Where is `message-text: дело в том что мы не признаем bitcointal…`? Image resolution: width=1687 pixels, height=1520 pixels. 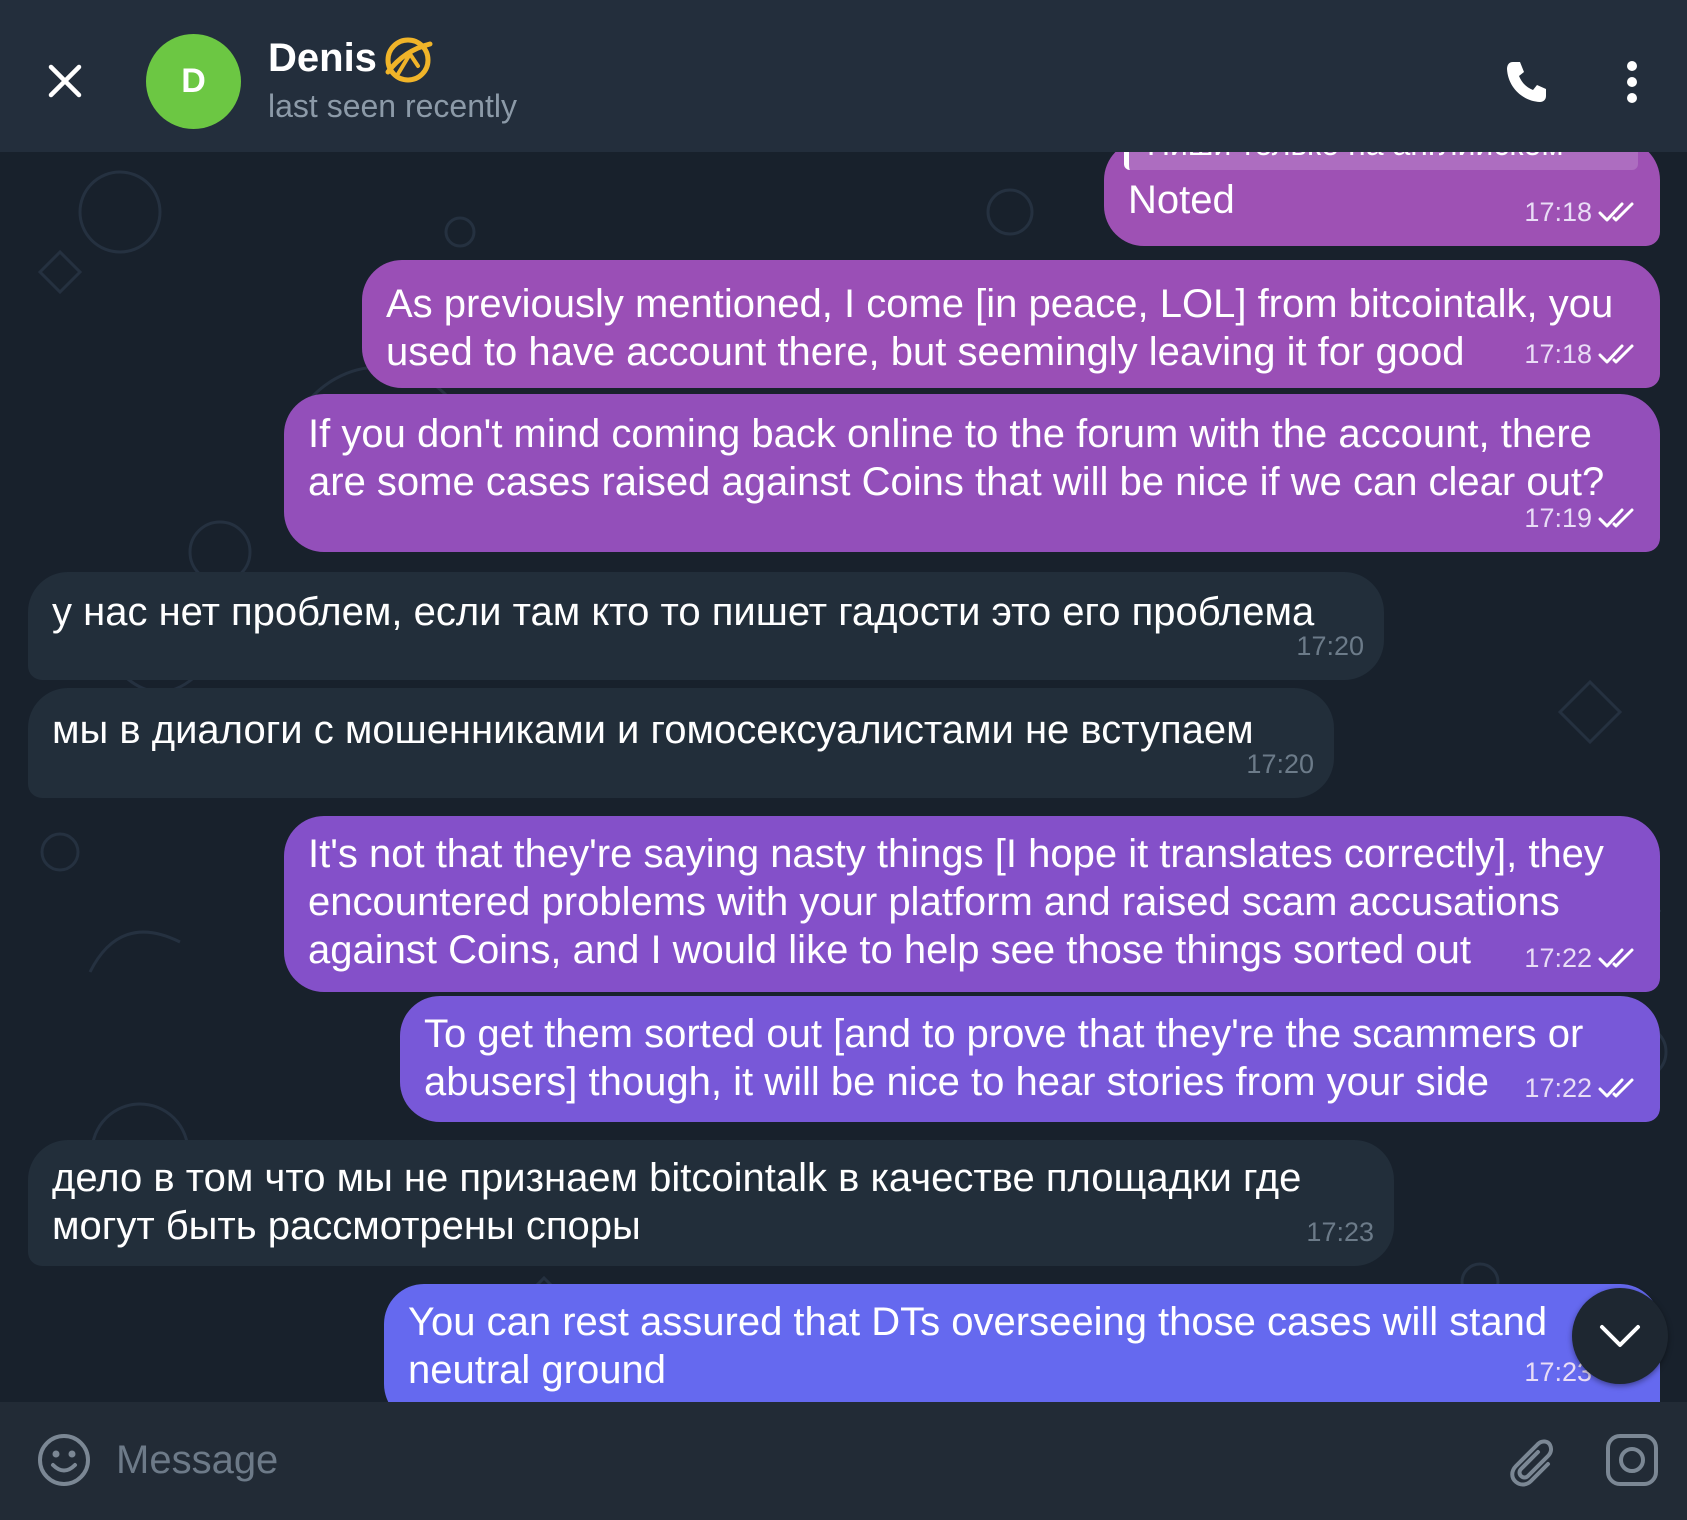
message-text: дело в том что мы не признаем bitcointal… is located at coordinates (677, 1202).